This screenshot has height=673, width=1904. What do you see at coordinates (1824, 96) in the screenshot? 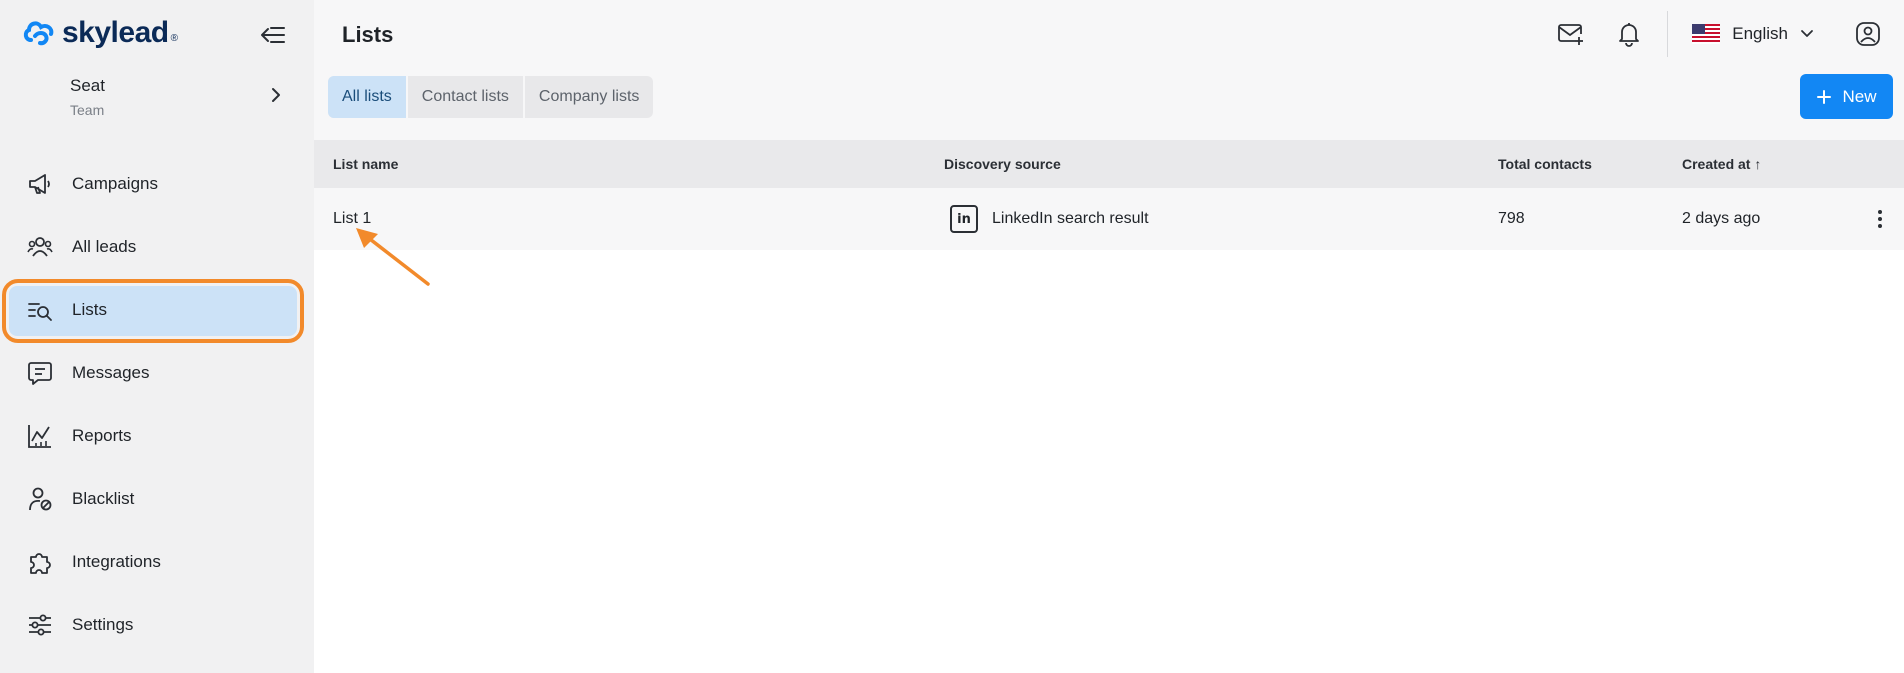
I see `plus-icon` at bounding box center [1824, 96].